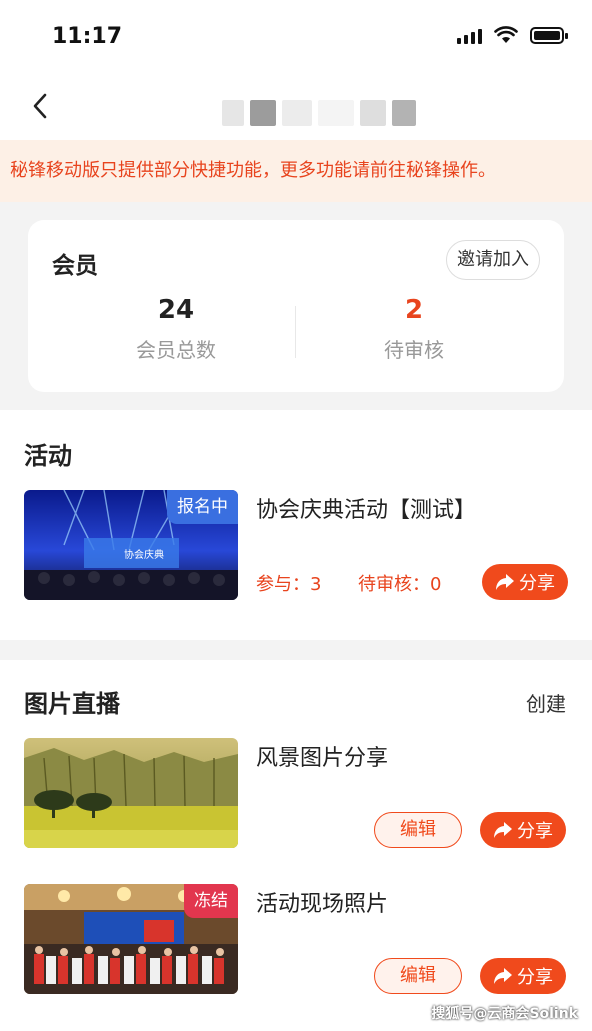  What do you see at coordinates (131, 545) in the screenshot?
I see `activity-thumbnail: 协会庆典 报名中` at bounding box center [131, 545].